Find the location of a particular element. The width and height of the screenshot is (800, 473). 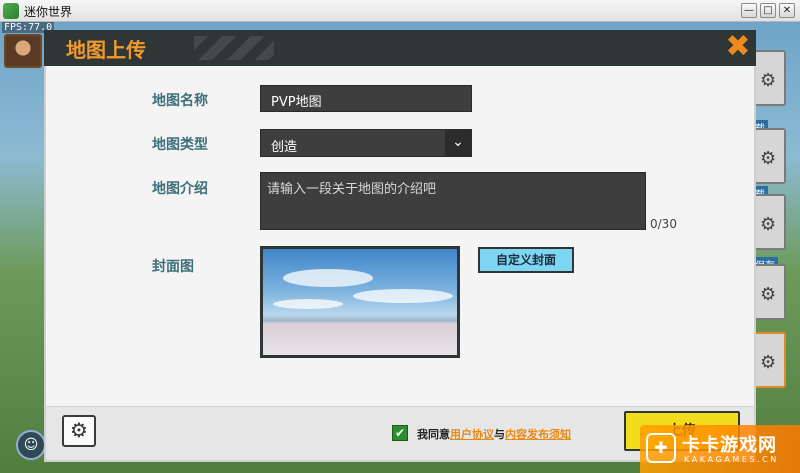

agreement-text: 我同意用户协议与内容发布须知 is located at coordinates (494, 434).